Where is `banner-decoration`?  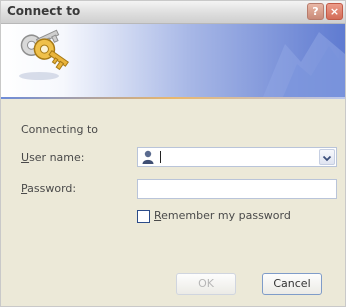 banner-decoration is located at coordinates (304, 64).